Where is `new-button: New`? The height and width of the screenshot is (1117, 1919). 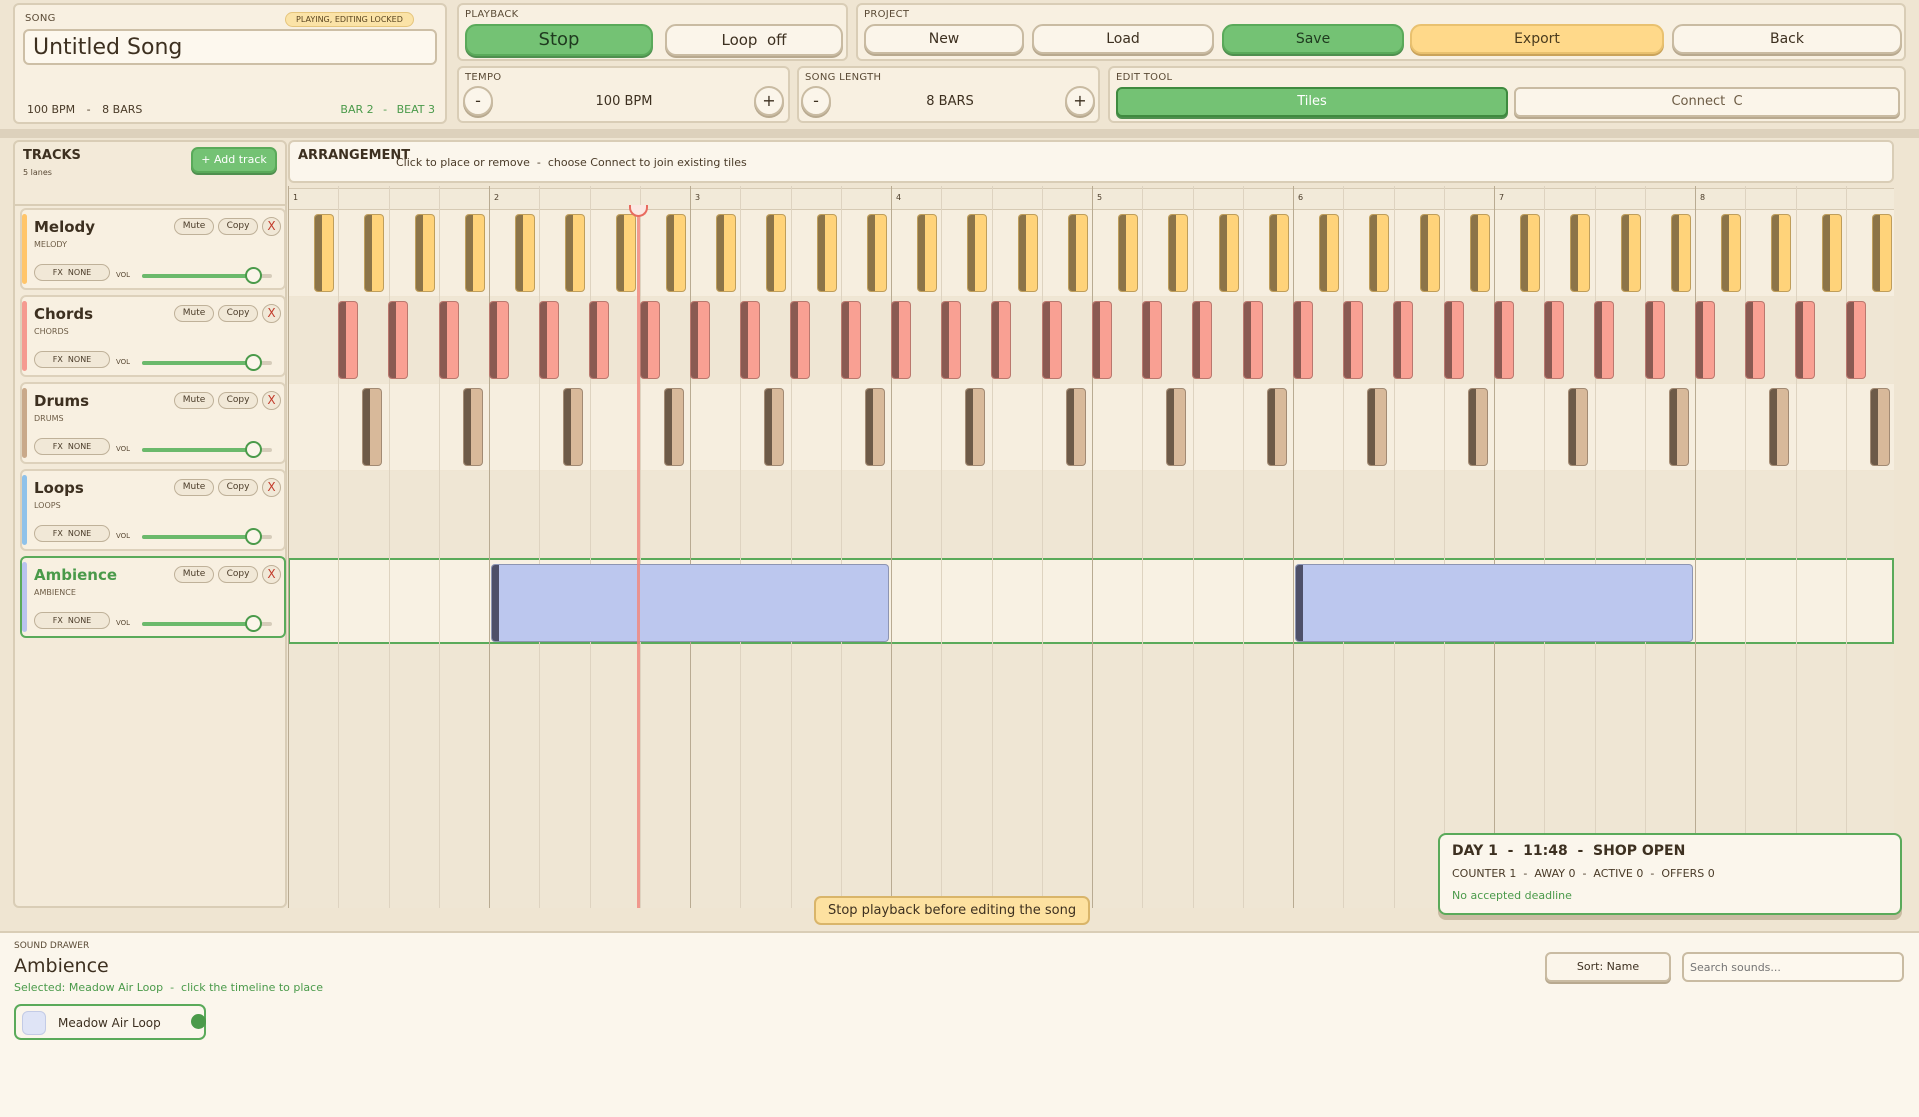 new-button: New is located at coordinates (944, 39).